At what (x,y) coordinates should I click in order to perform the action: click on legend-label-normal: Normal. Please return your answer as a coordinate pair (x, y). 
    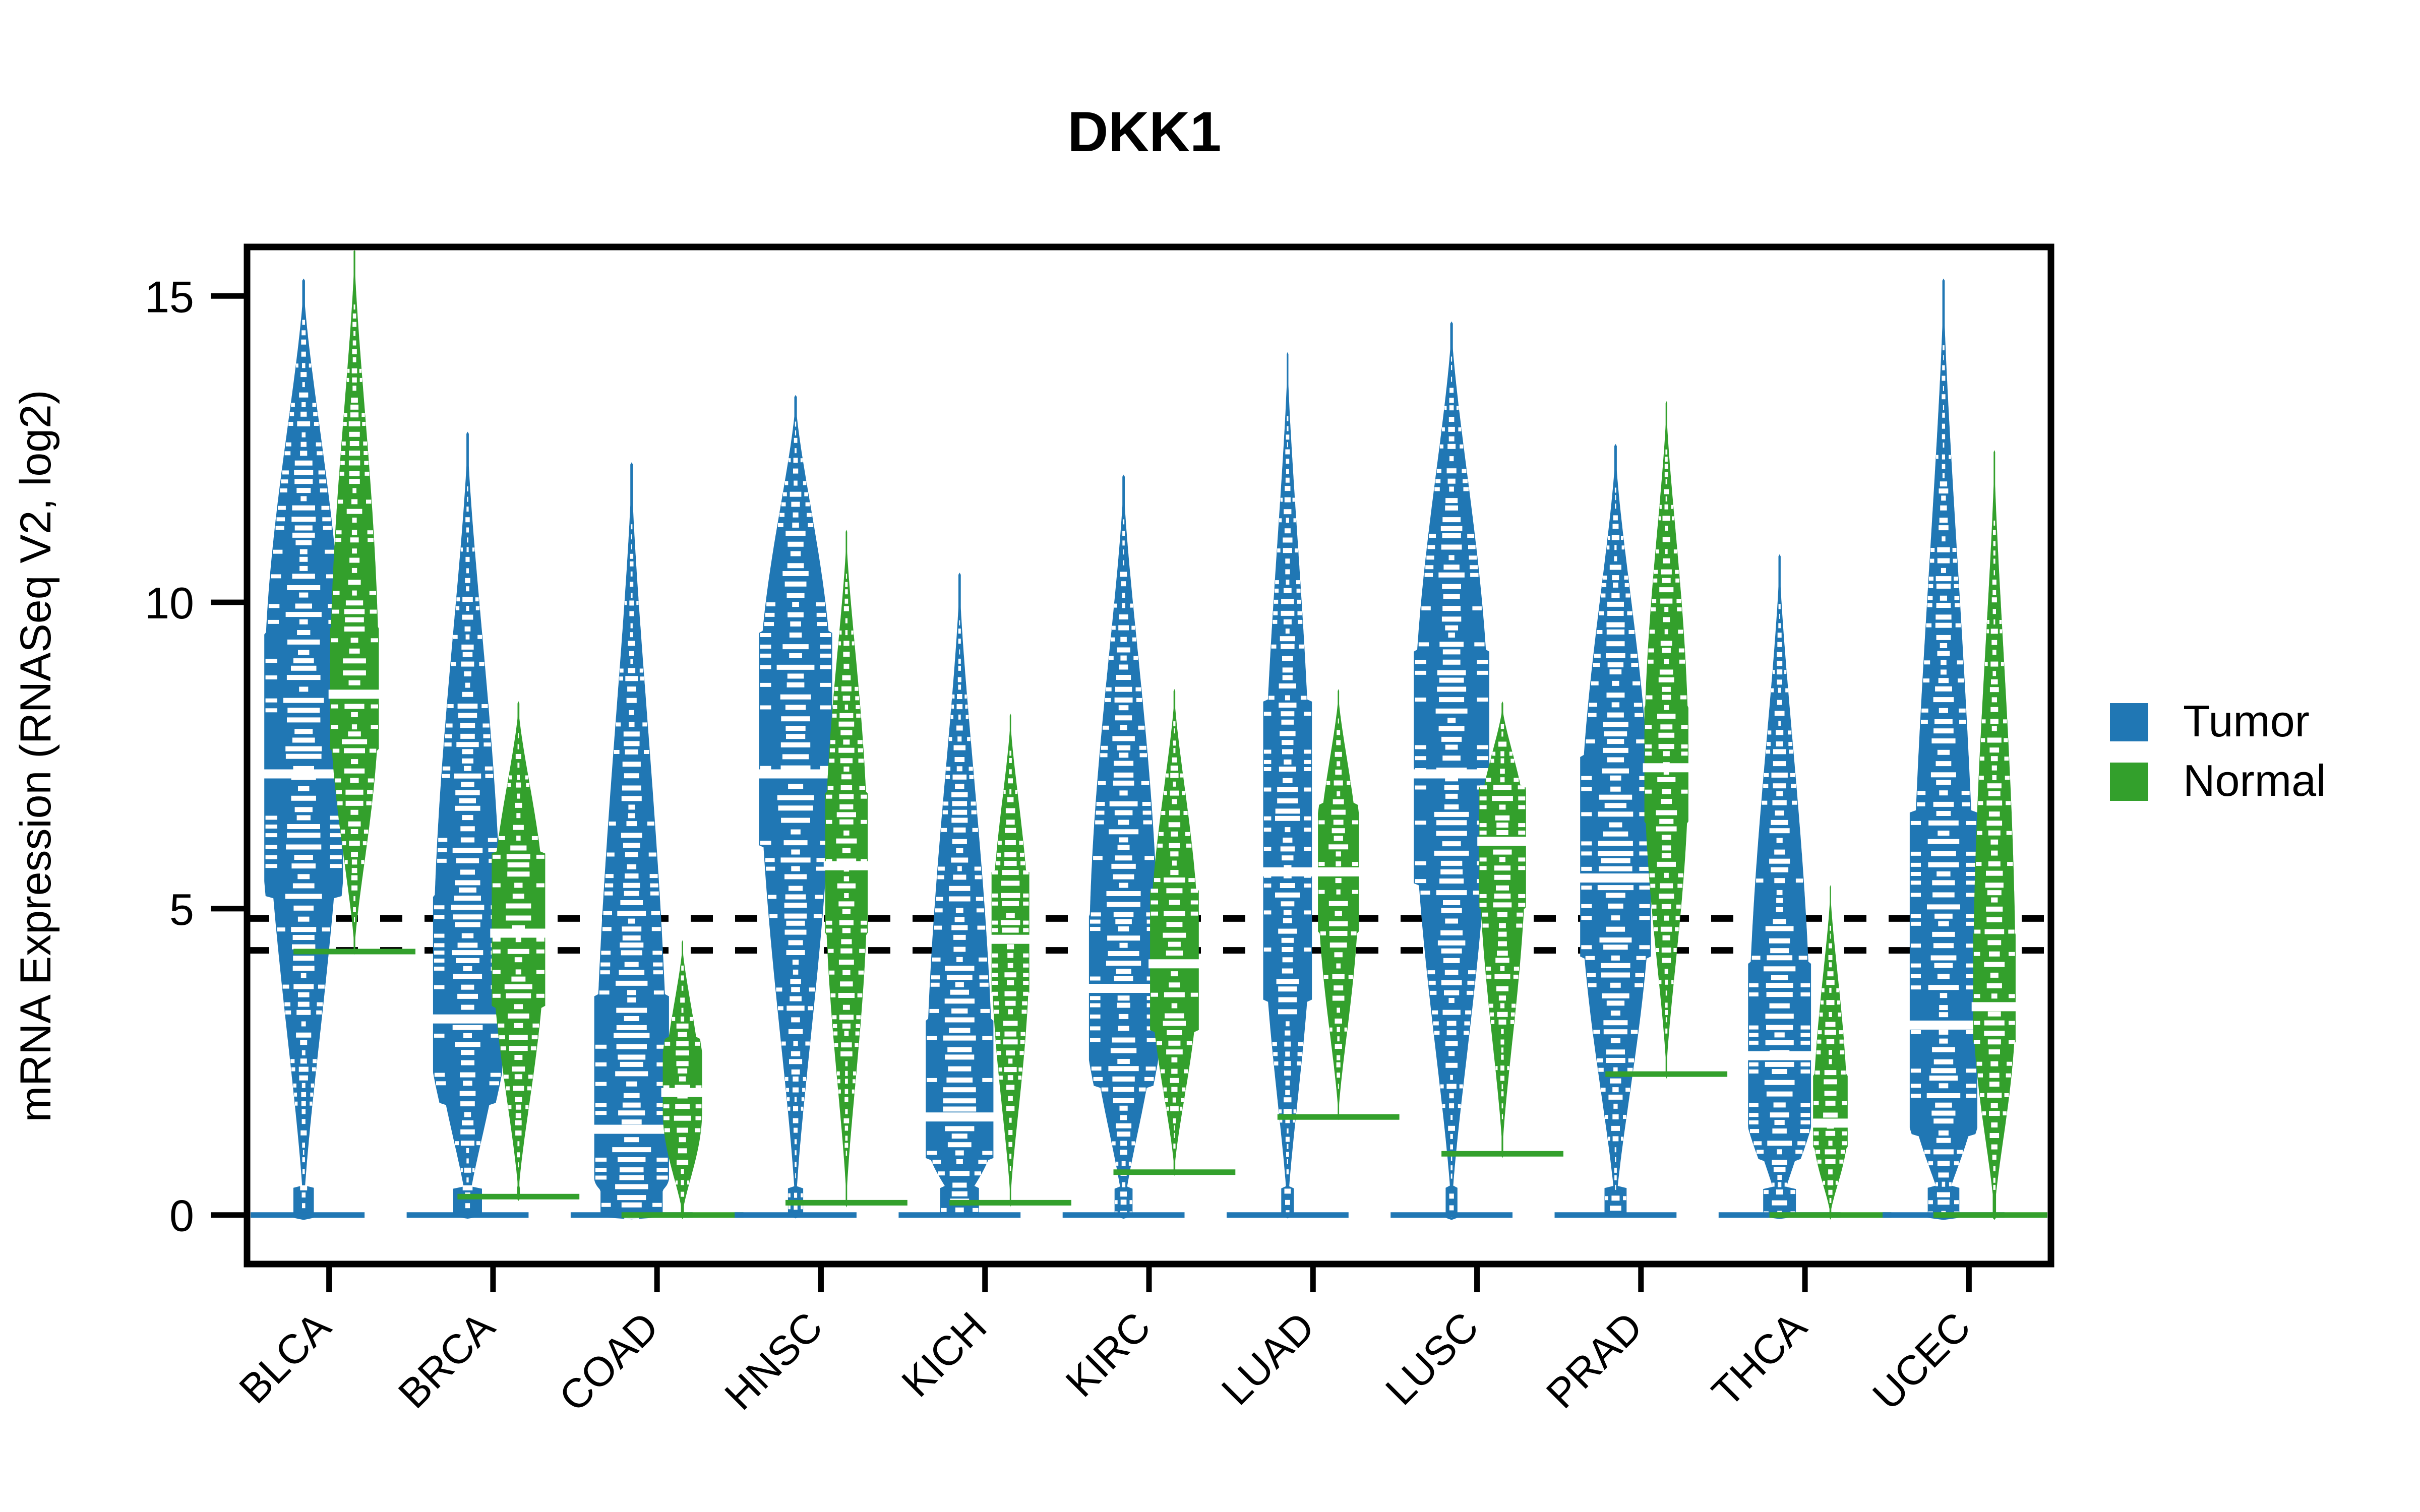
    Looking at the image, I should click on (2254, 780).